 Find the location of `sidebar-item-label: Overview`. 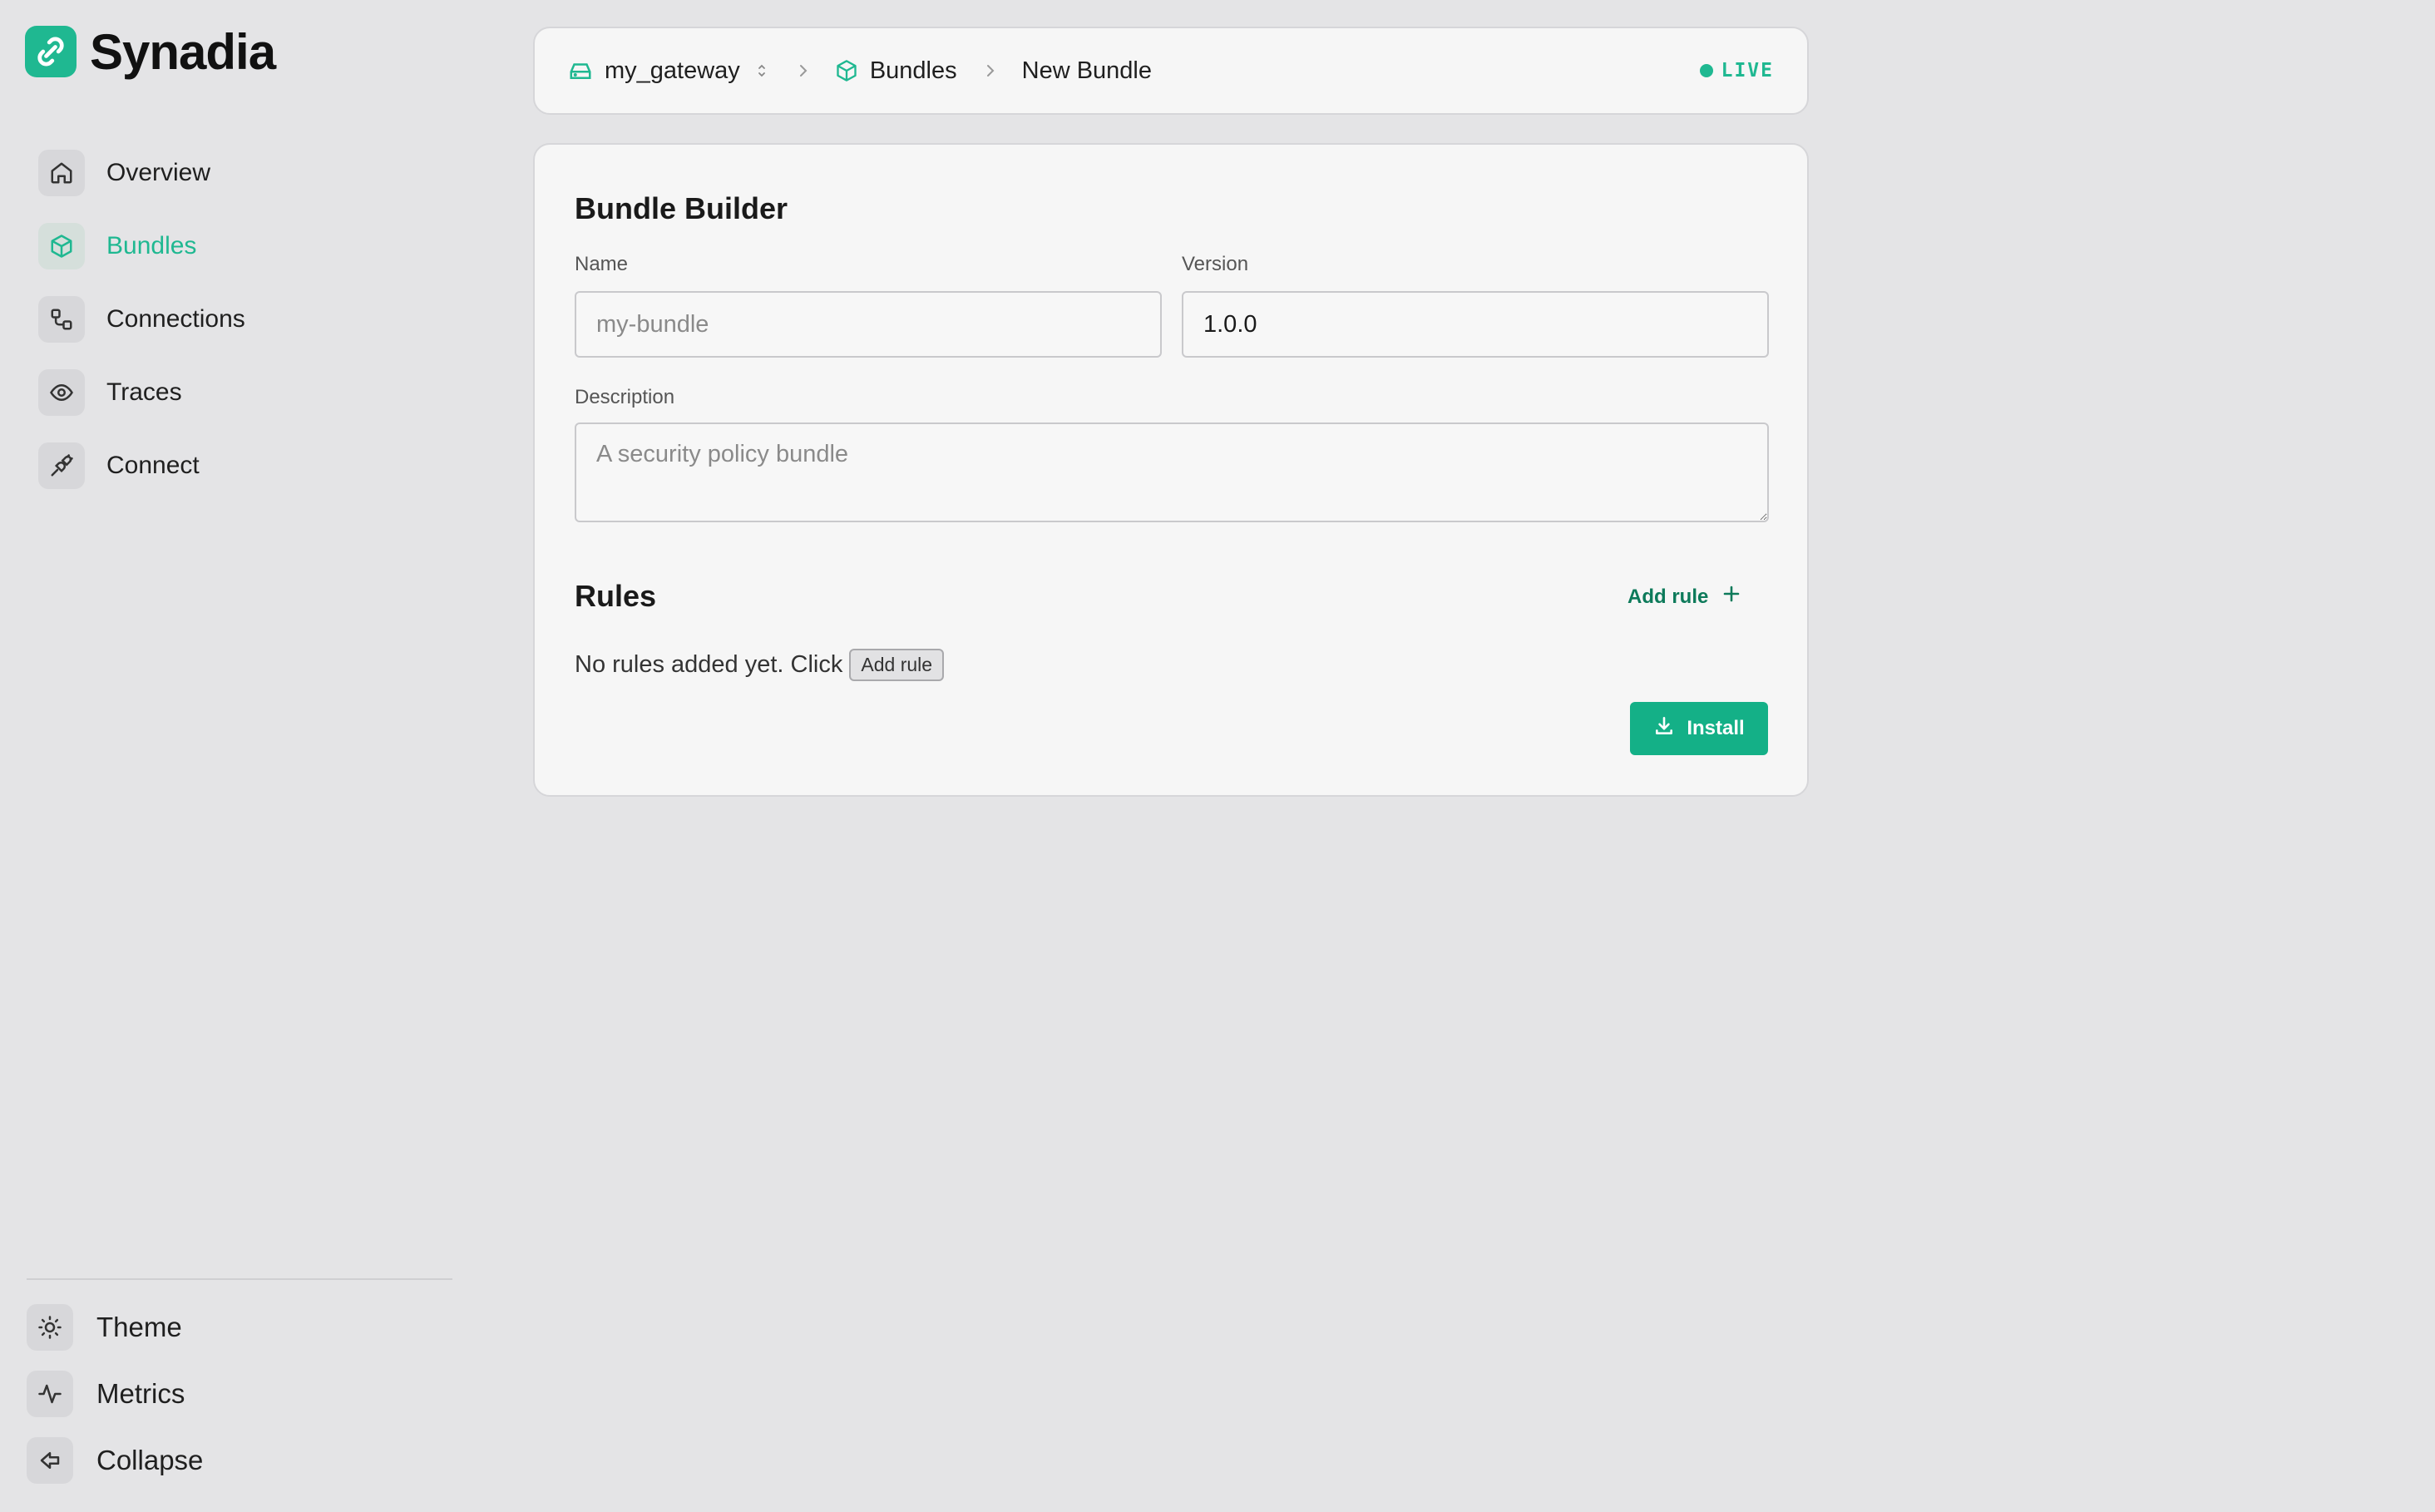

sidebar-item-label: Overview is located at coordinates (159, 172).